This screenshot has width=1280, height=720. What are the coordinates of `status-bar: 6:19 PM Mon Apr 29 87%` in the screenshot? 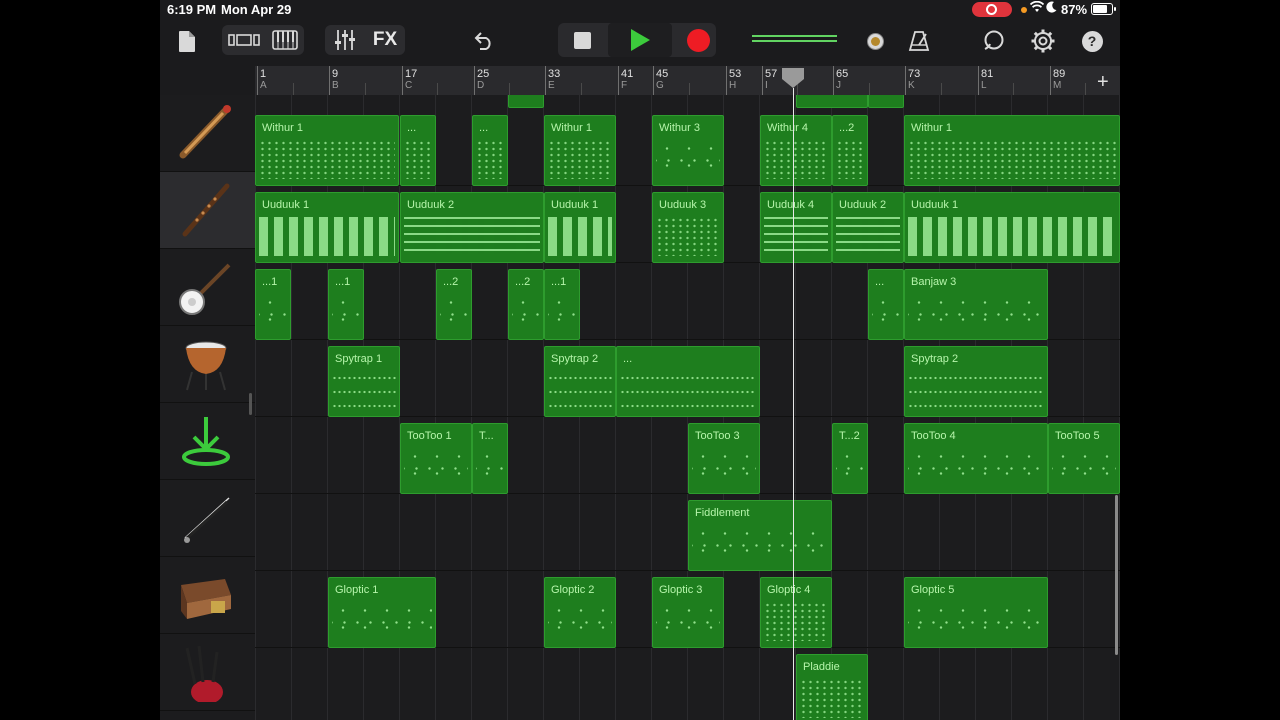 It's located at (640, 10).